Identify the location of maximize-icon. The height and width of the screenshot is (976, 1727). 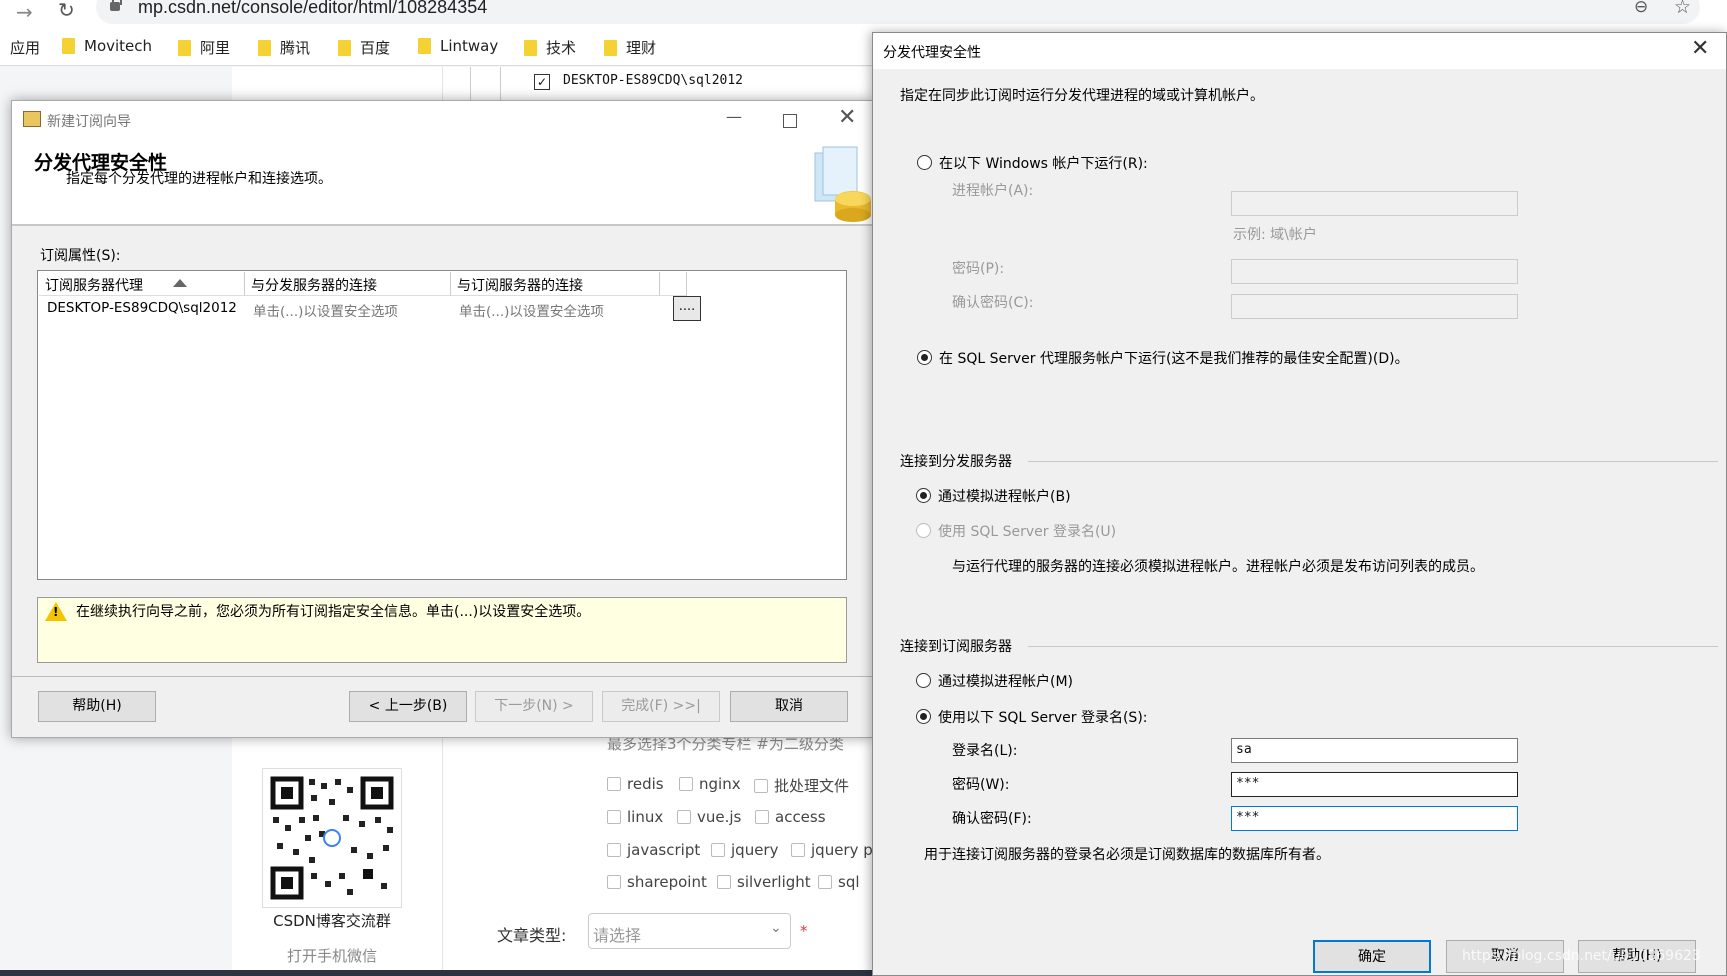
(790, 121).